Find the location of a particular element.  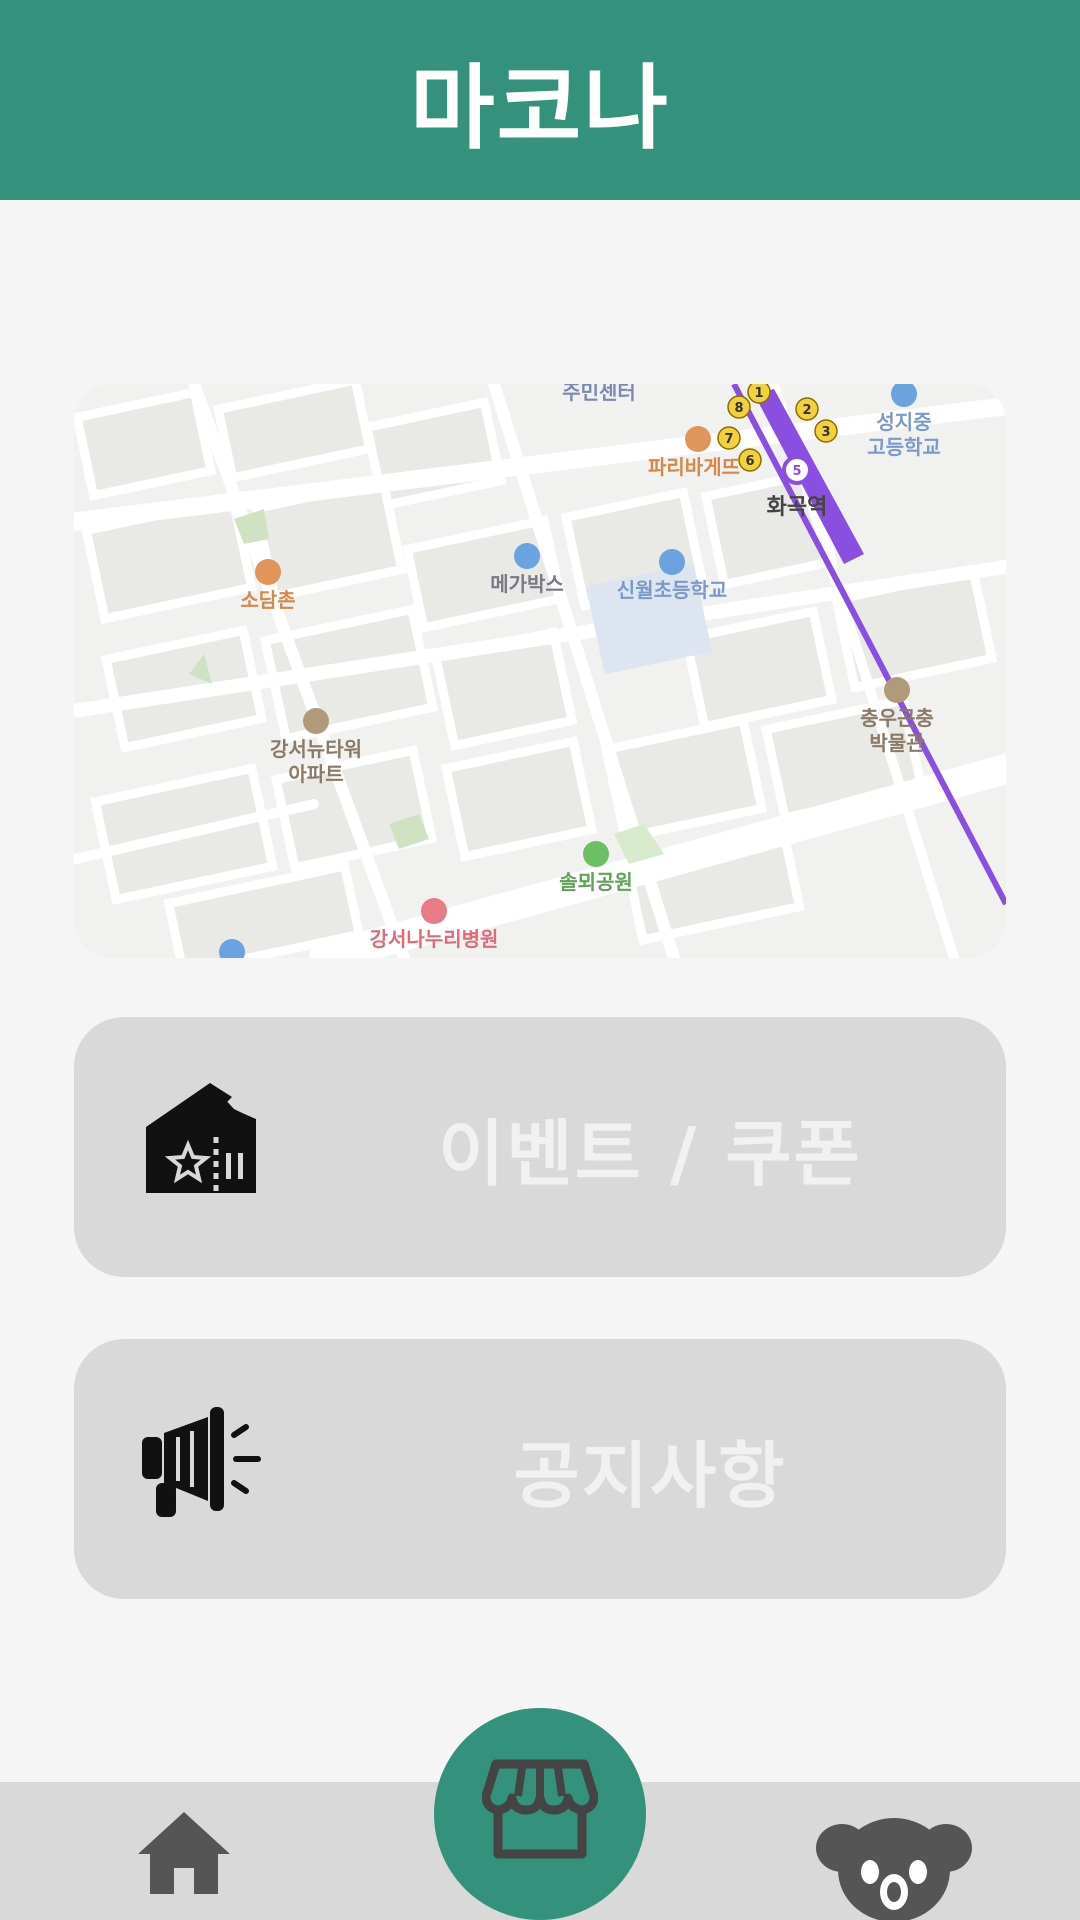

events-coupon-label: 이벤트 / 쿠폰 is located at coordinates (650, 1153).